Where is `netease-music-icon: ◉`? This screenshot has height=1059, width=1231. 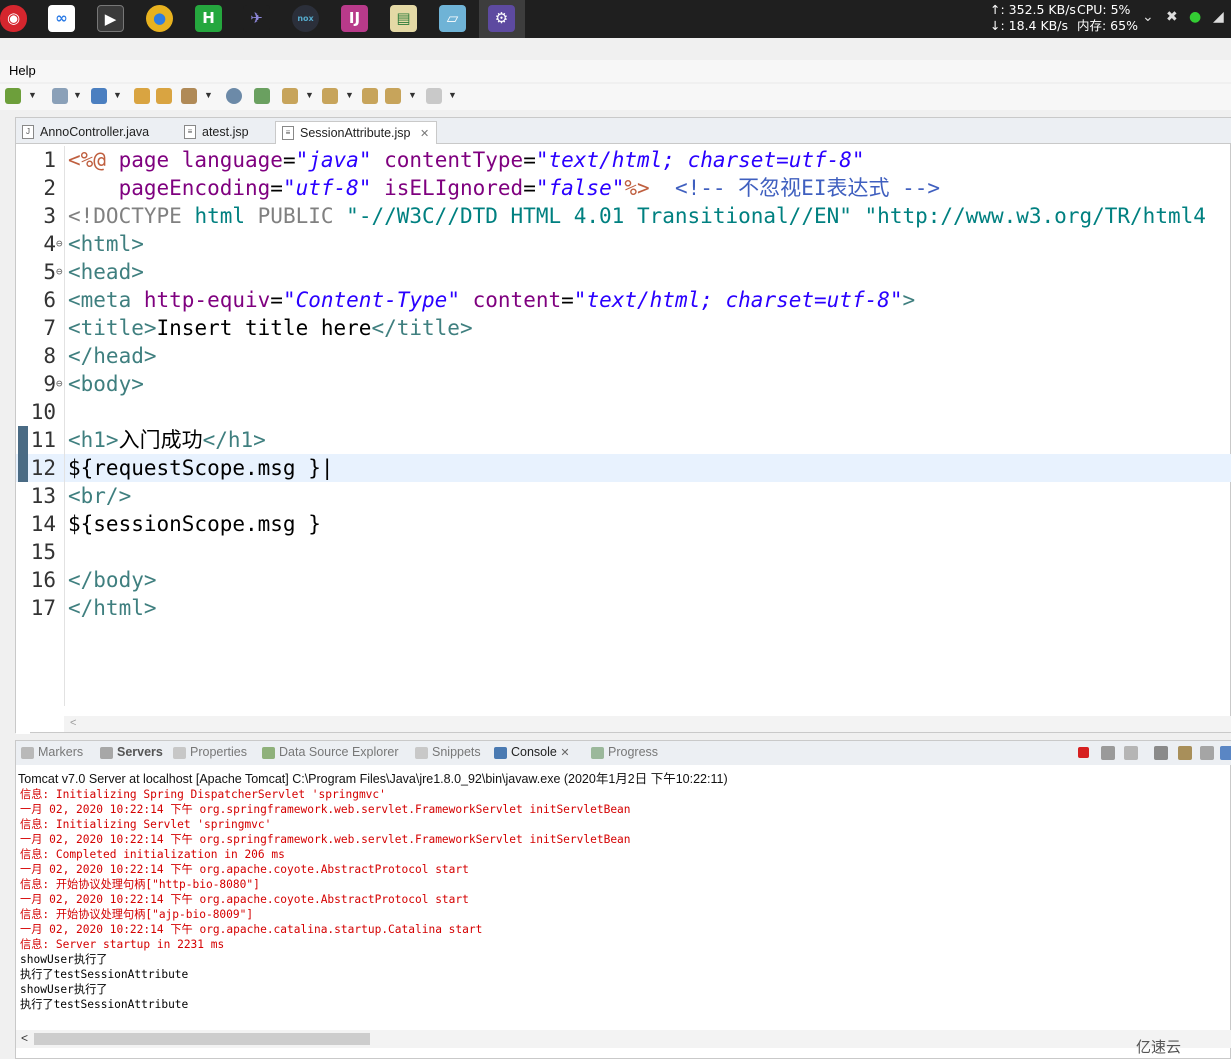
netease-music-icon: ◉ is located at coordinates (13, 18).